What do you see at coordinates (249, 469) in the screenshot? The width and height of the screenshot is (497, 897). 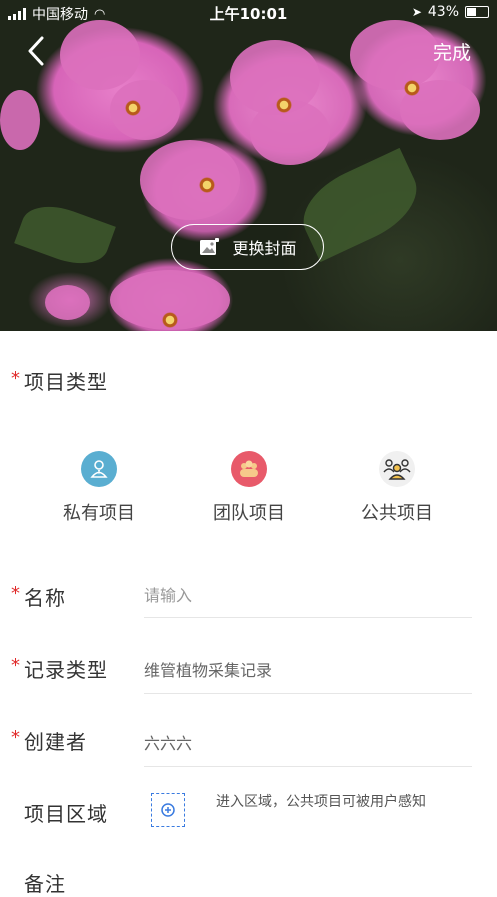 I see `team-icon` at bounding box center [249, 469].